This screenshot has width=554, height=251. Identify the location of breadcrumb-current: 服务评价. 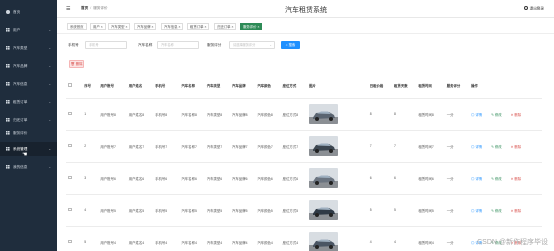
(100, 8).